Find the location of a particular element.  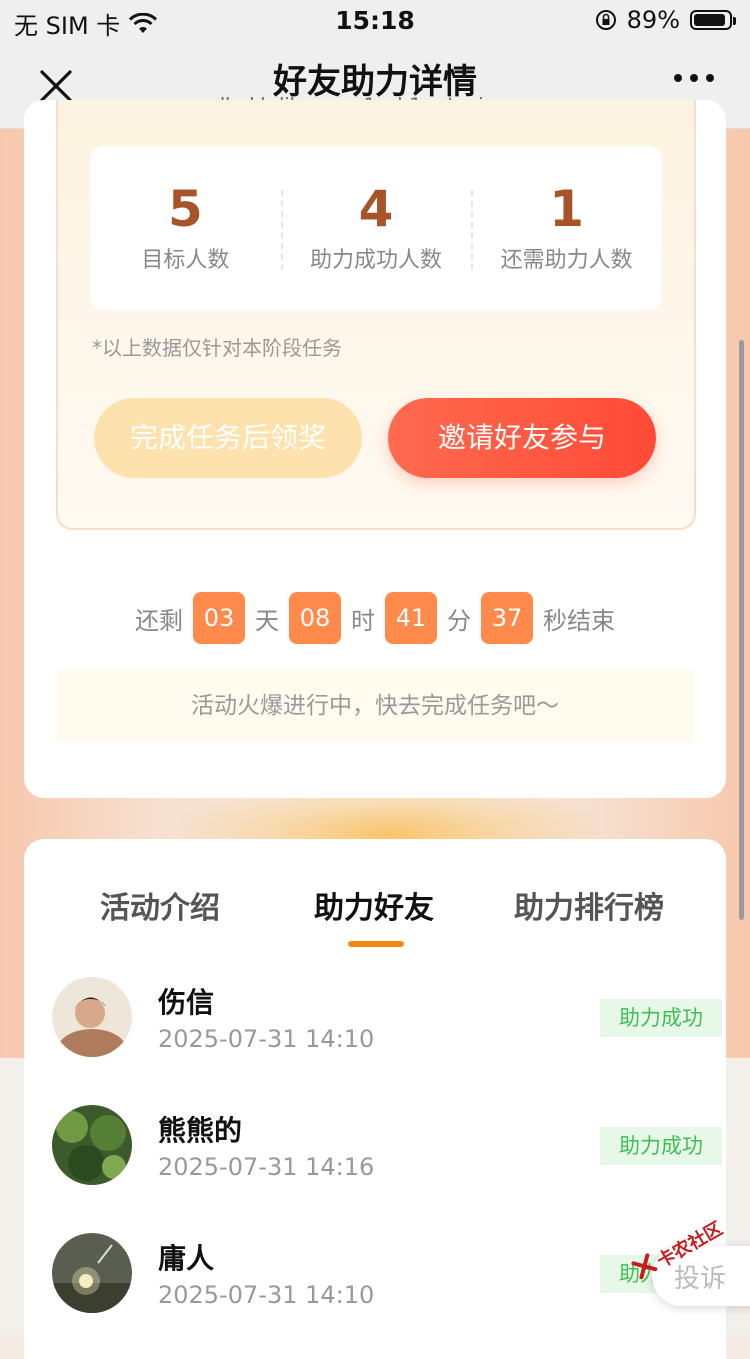

orientation-lock-icon is located at coordinates (605, 20).